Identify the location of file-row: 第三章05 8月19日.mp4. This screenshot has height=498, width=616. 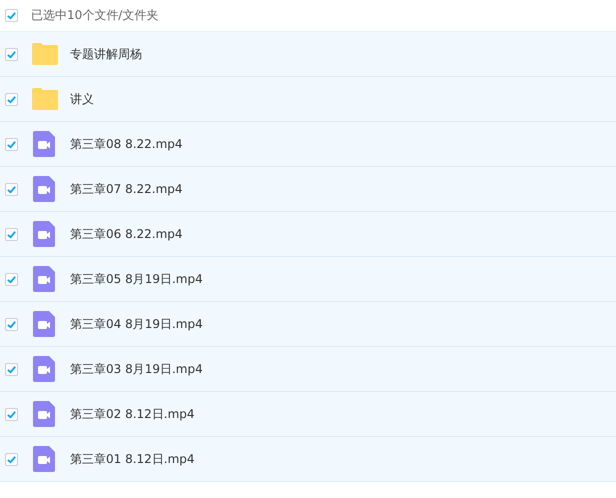
(308, 279).